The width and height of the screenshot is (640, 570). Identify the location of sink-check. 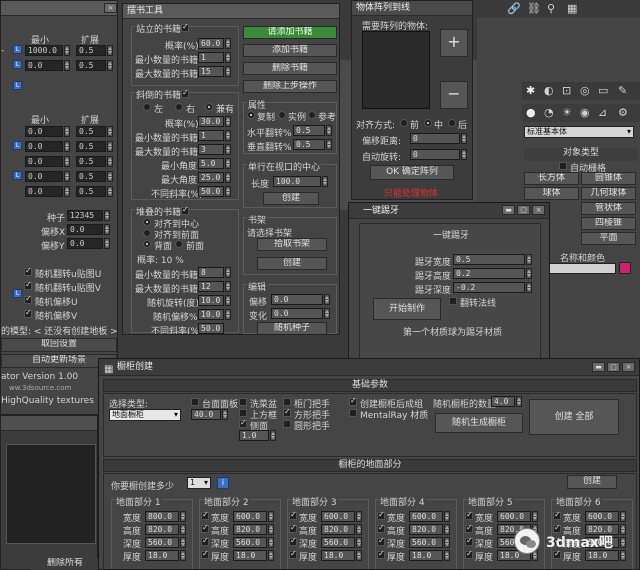
(243, 402).